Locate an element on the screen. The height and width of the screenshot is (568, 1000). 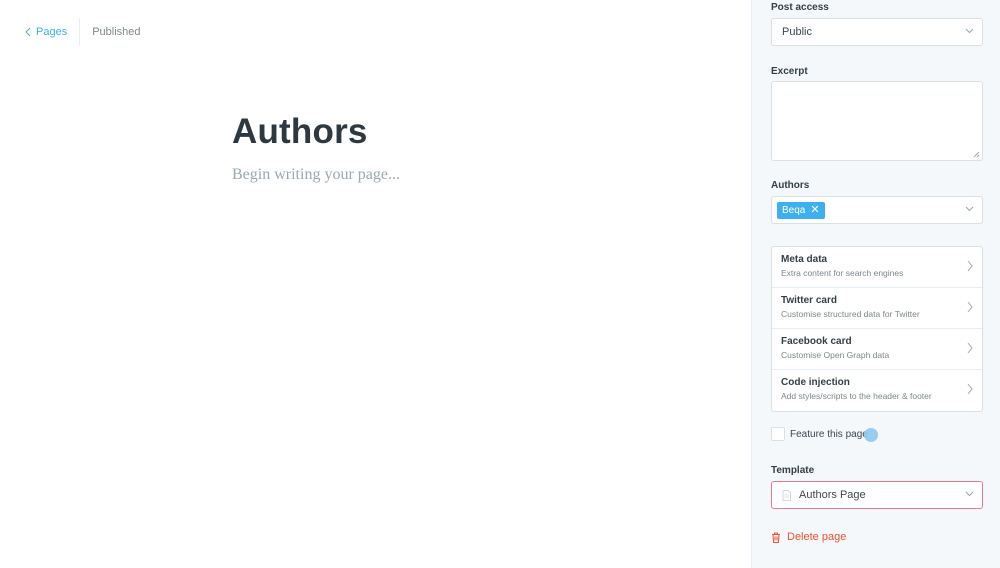
editor-topbar: Pages Published is located at coordinates (83, 32).